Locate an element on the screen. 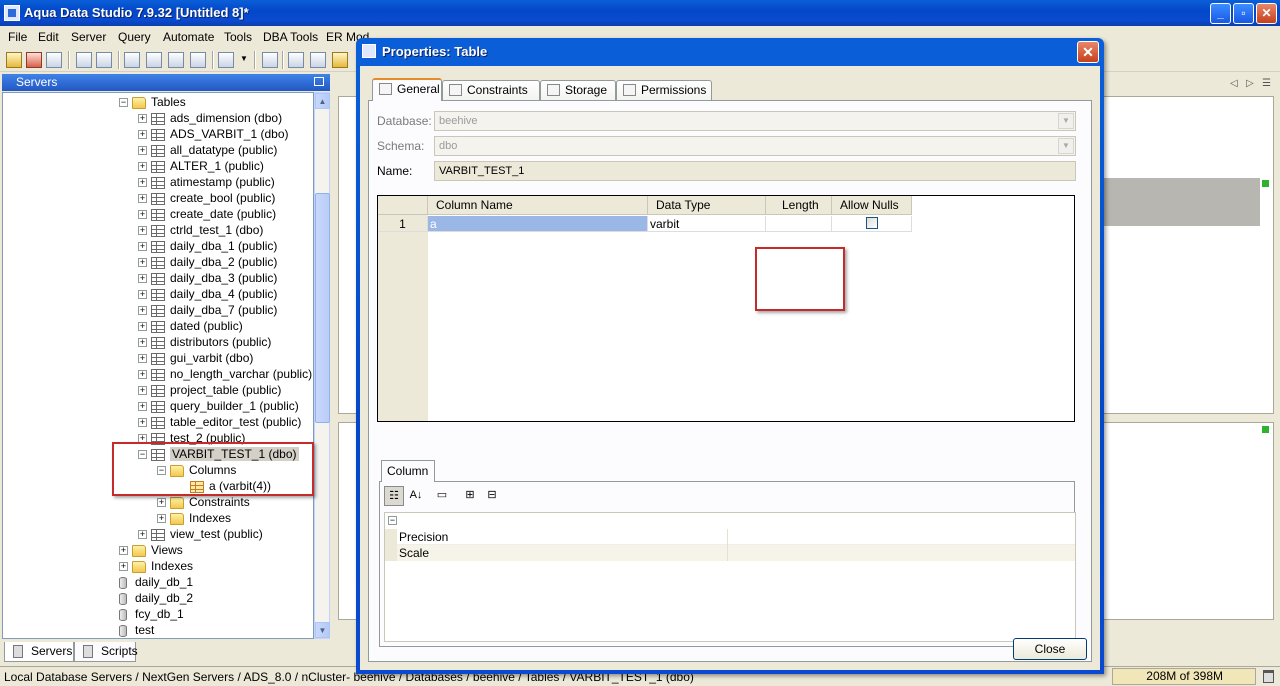 The image size is (1280, 686). menu-tools: Tools is located at coordinates (238, 37).